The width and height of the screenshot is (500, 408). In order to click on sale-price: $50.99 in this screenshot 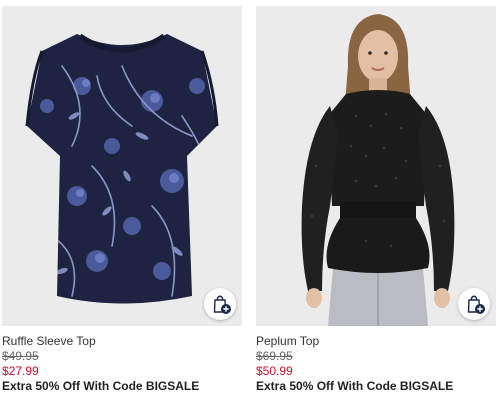, I will do `click(274, 371)`.